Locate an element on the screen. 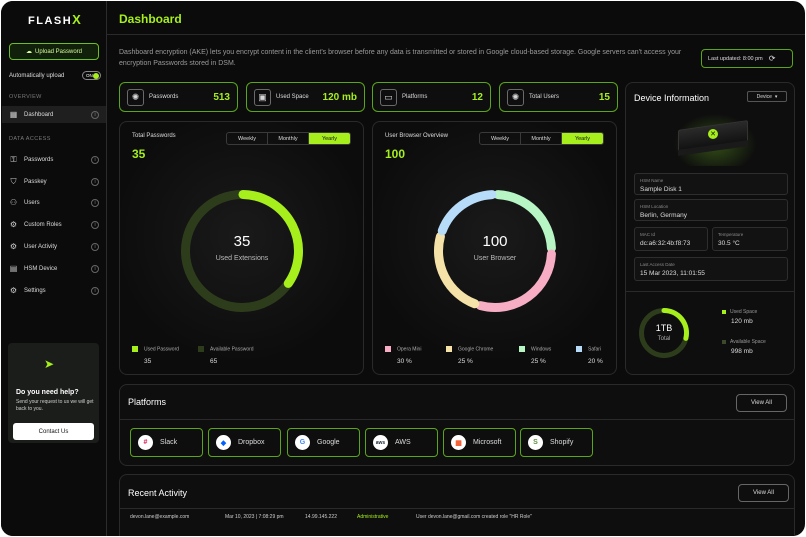 The width and height of the screenshot is (806, 537). image-icon: ▣ is located at coordinates (262, 97).